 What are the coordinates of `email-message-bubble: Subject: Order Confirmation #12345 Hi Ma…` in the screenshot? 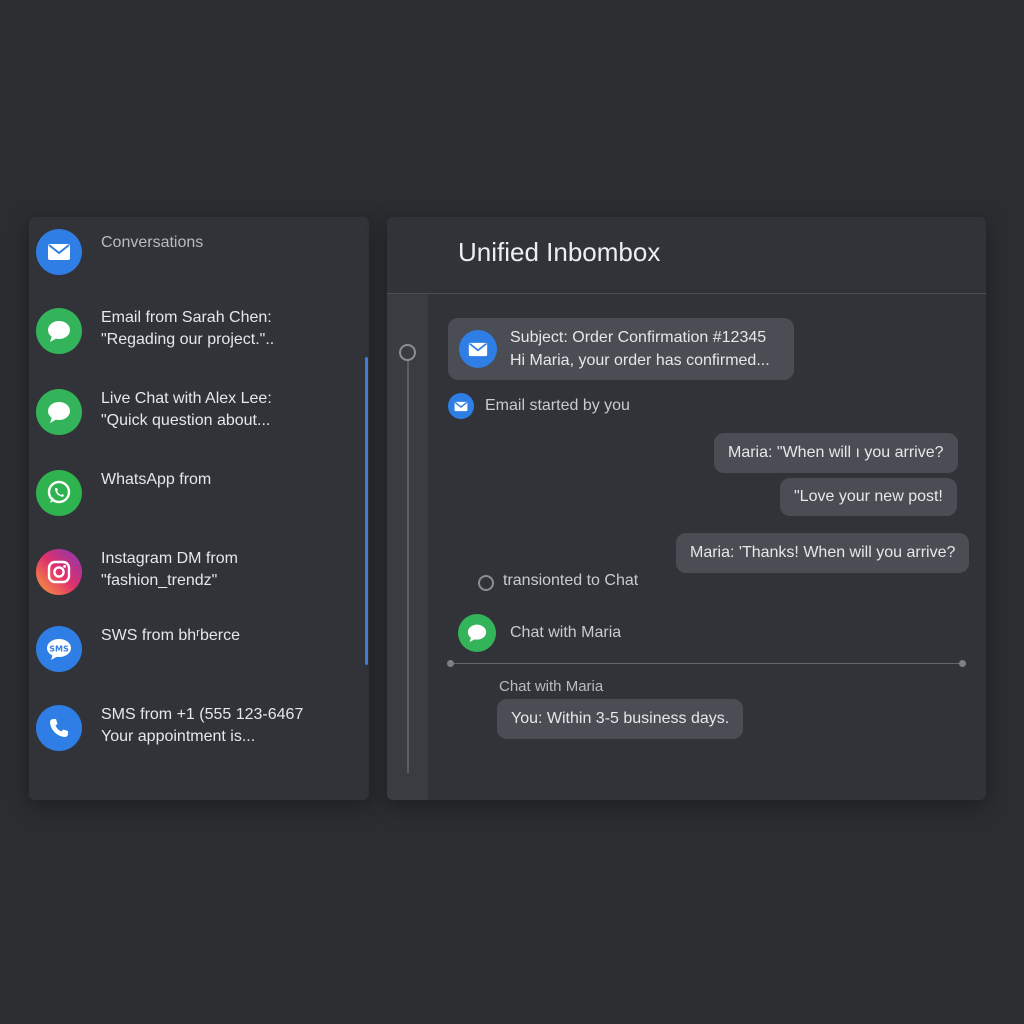 It's located at (621, 349).